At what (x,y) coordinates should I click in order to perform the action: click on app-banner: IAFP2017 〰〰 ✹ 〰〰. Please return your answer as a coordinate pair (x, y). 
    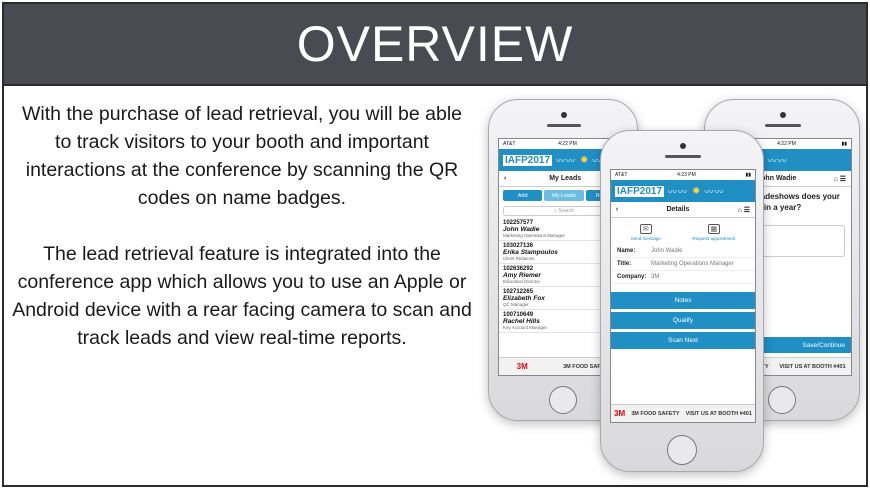
    Looking at the image, I should click on (683, 191).